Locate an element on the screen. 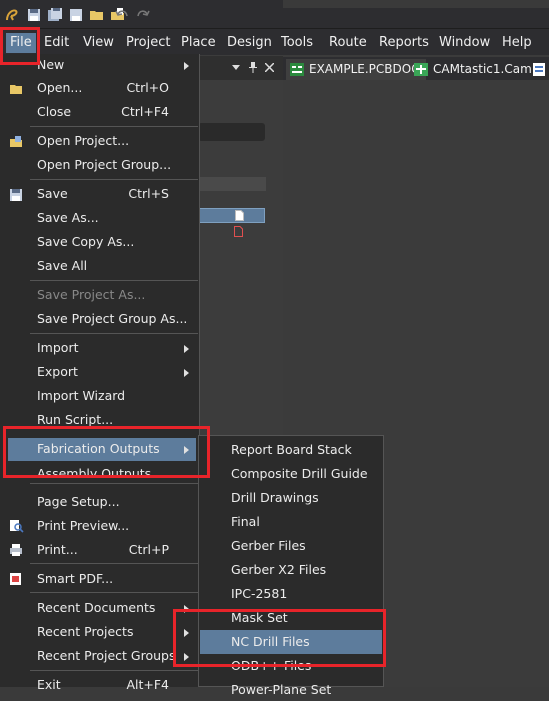  print-preview-icon is located at coordinates (17, 526).